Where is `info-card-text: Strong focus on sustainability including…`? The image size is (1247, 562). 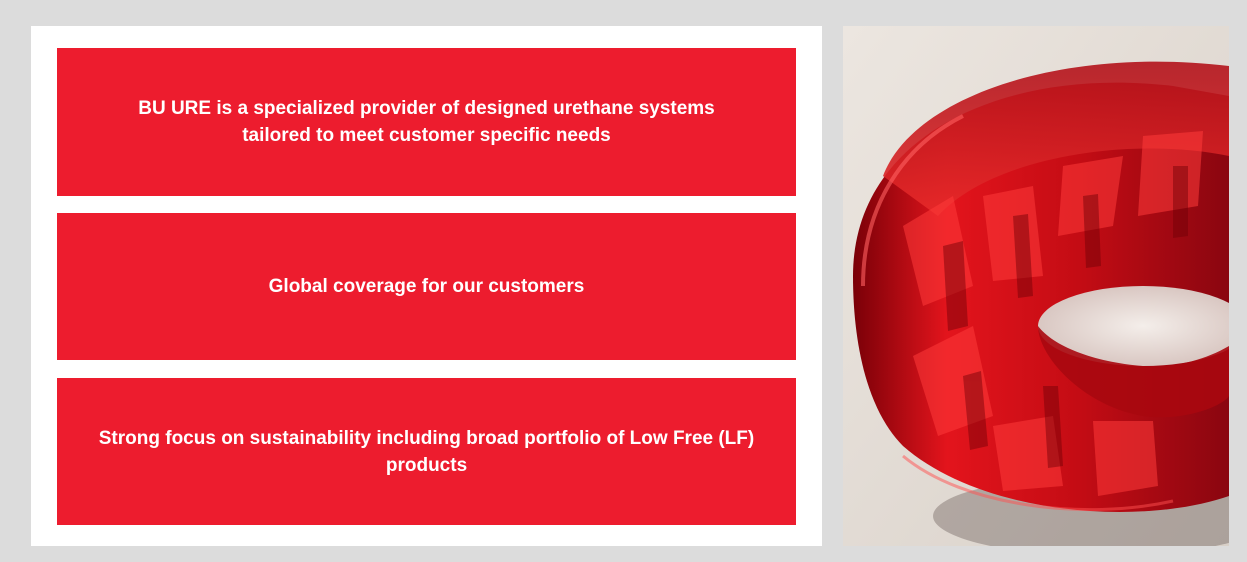
info-card-text: Strong focus on sustainability including… is located at coordinates (426, 451).